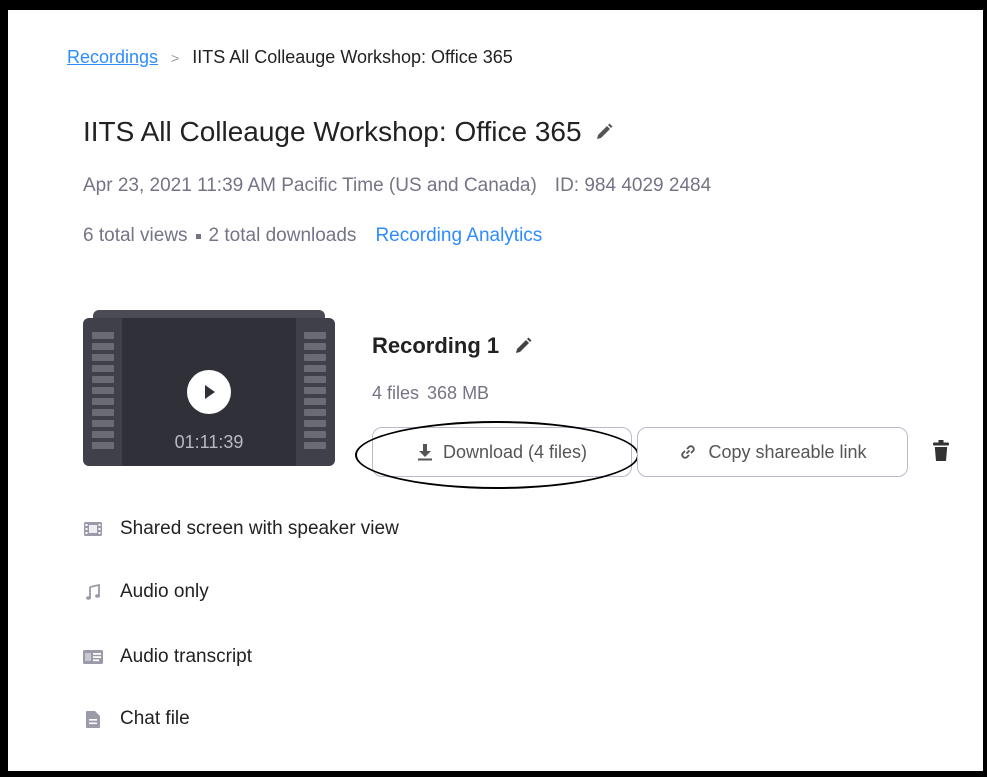  I want to click on recording-thumbnail: 01:11:39, so click(209, 388).